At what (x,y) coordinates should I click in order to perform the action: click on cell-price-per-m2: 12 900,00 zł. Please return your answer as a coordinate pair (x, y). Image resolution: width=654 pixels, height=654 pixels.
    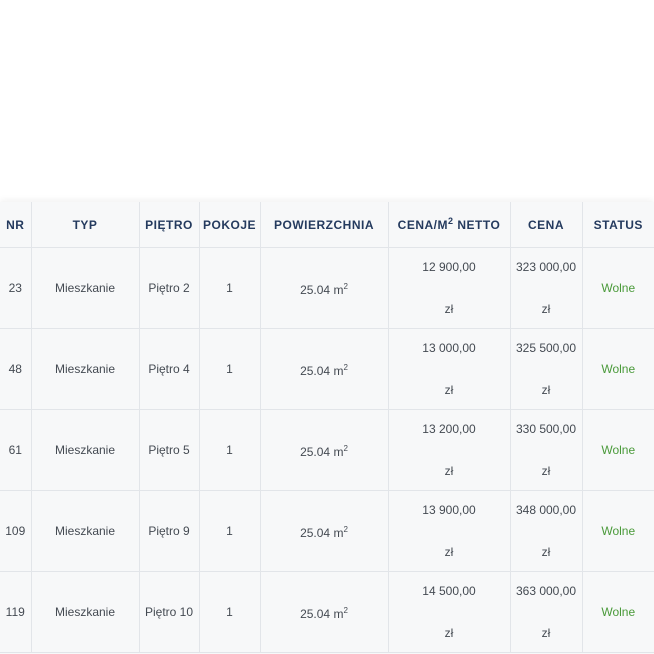
    Looking at the image, I should click on (449, 288).